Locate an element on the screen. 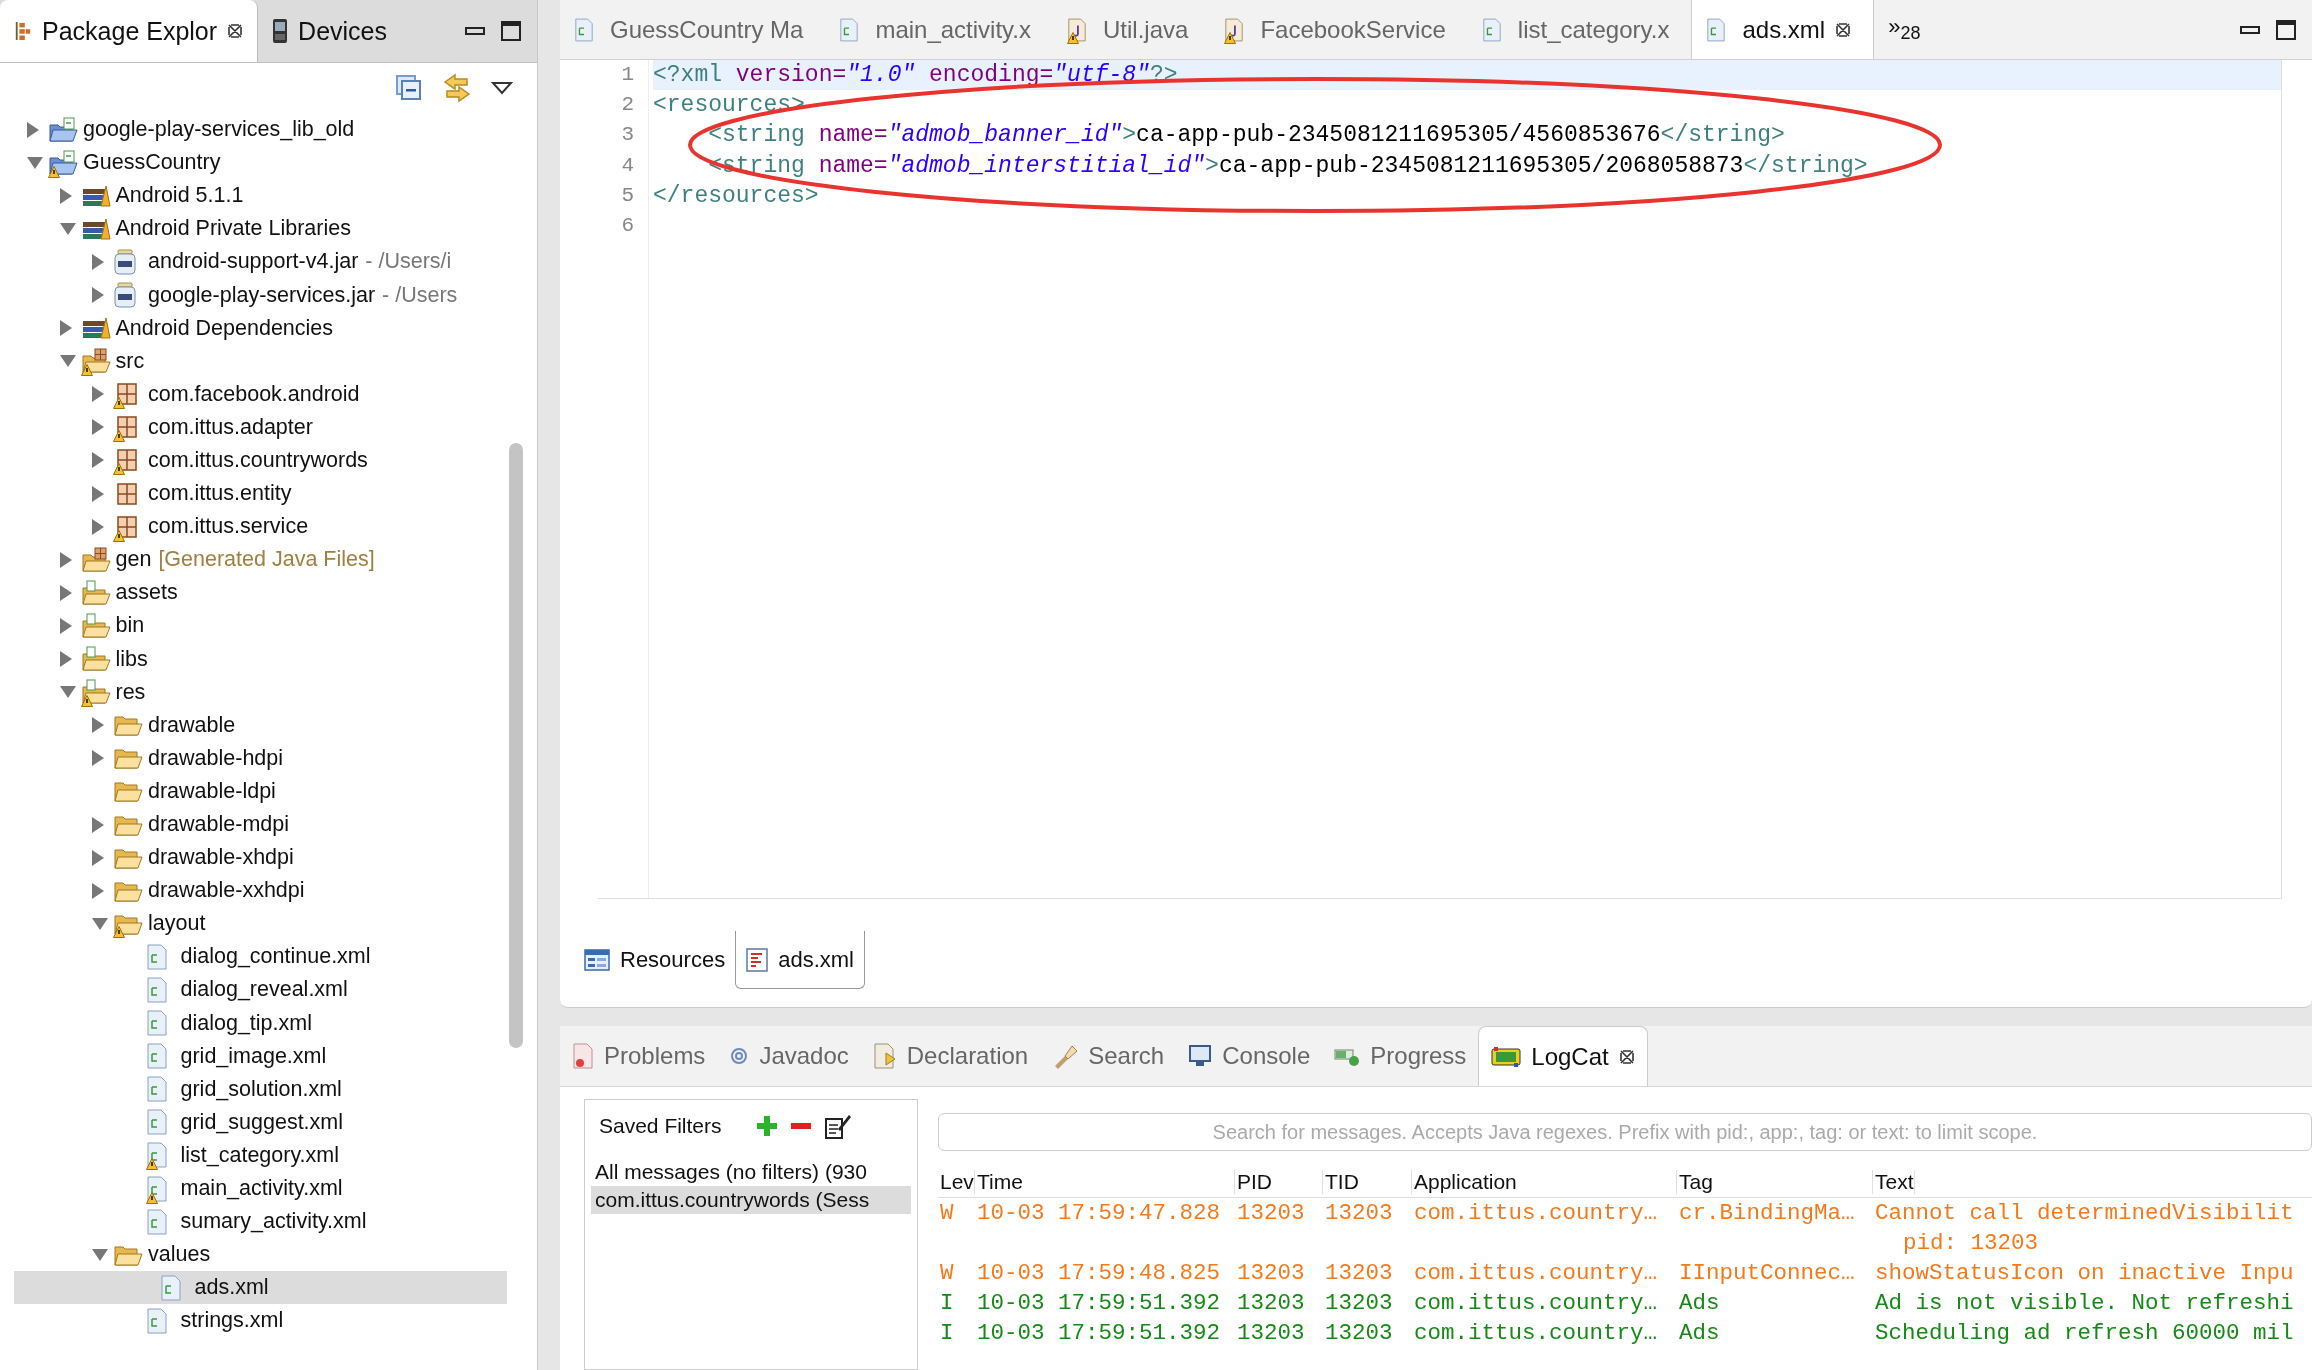 This screenshot has height=1370, width=2312. tree-row: values is located at coordinates (253, 1255).